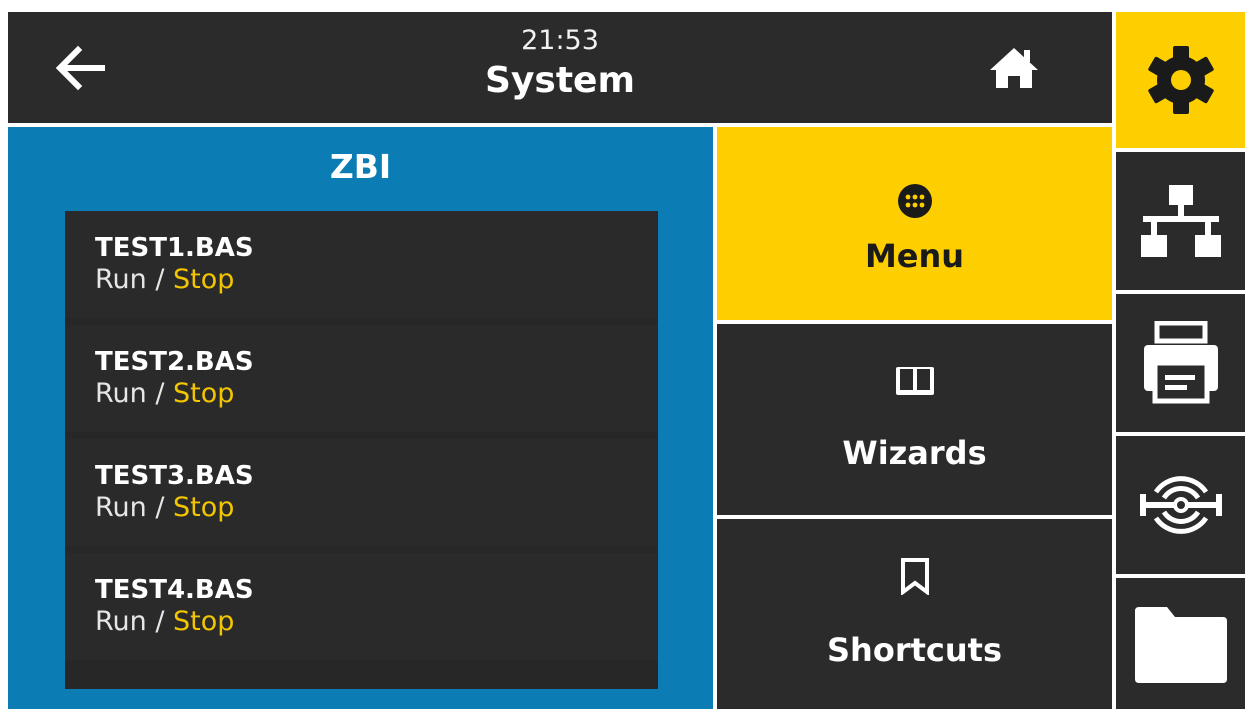 The image size is (1245, 709). I want to click on grid-dots-icon, so click(914, 201).